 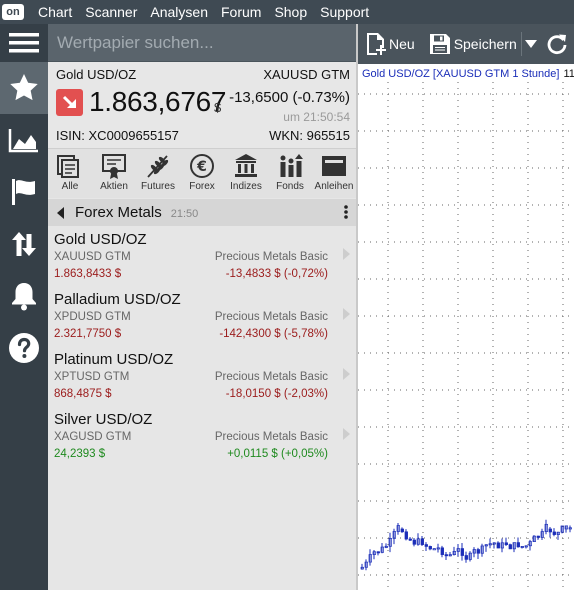 I want to click on star-icon, so click(x=24, y=87).